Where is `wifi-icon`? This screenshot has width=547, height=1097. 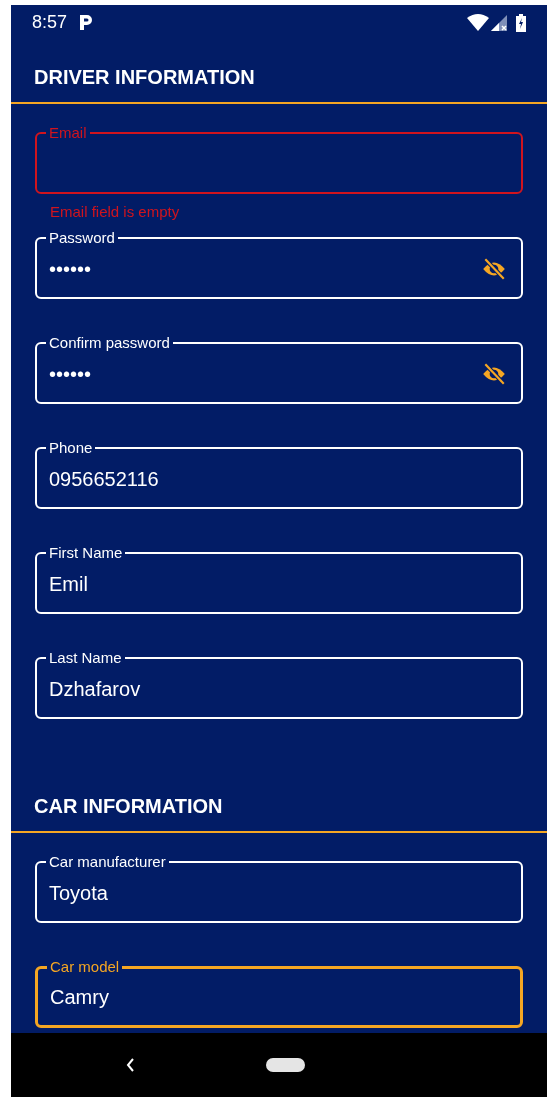
wifi-icon is located at coordinates (478, 22).